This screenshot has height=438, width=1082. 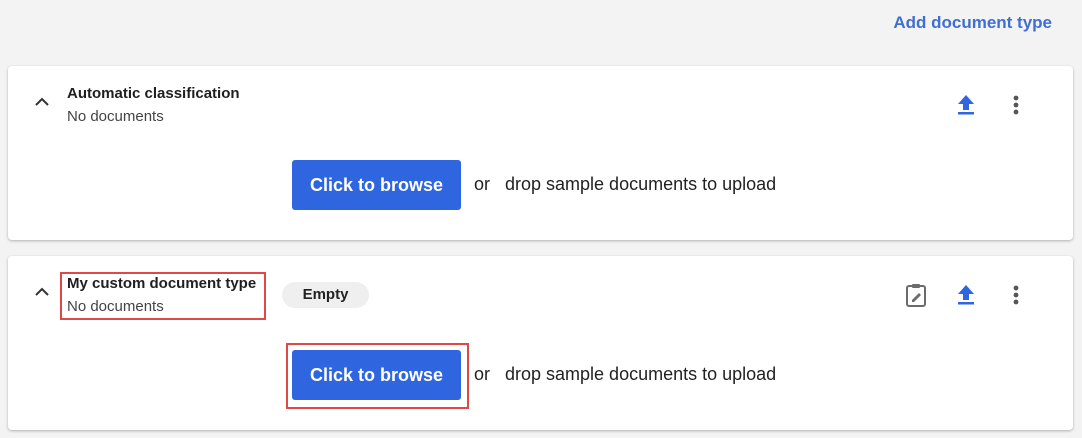 What do you see at coordinates (153, 93) in the screenshot?
I see `card-title: Automatic classification` at bounding box center [153, 93].